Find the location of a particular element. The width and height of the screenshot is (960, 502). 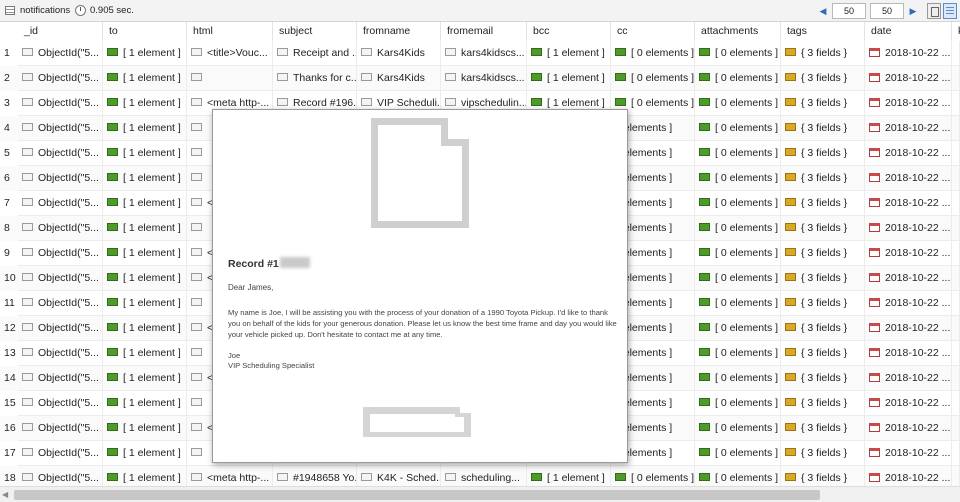

column-header-attachments: attachments is located at coordinates (738, 31).